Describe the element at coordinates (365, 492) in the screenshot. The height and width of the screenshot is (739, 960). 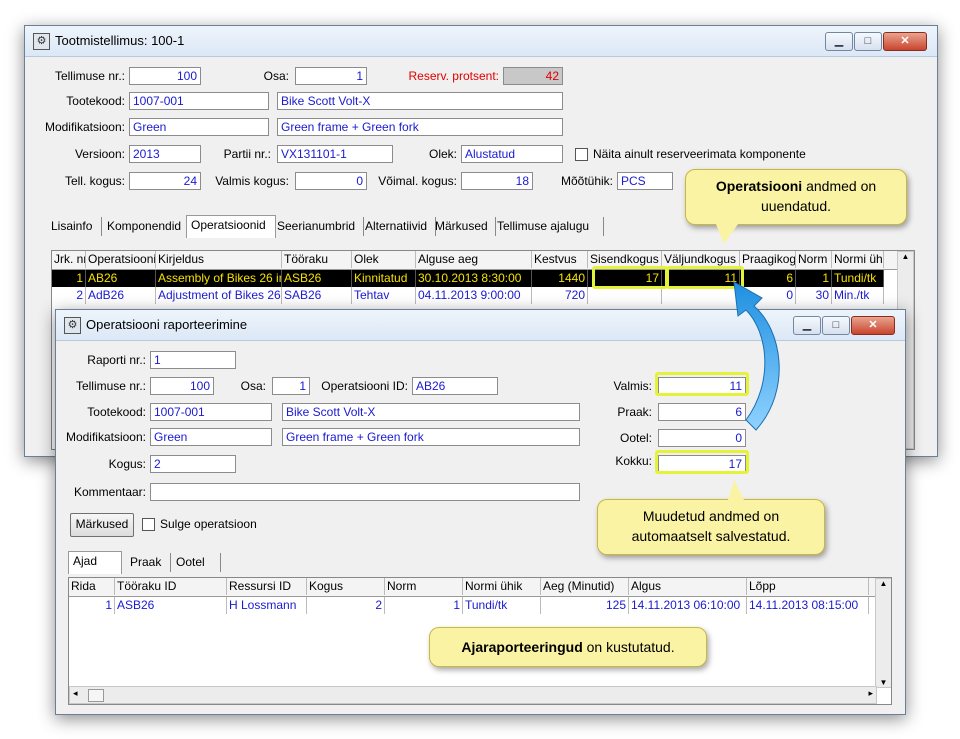
I see `kommentaar-field` at that location.